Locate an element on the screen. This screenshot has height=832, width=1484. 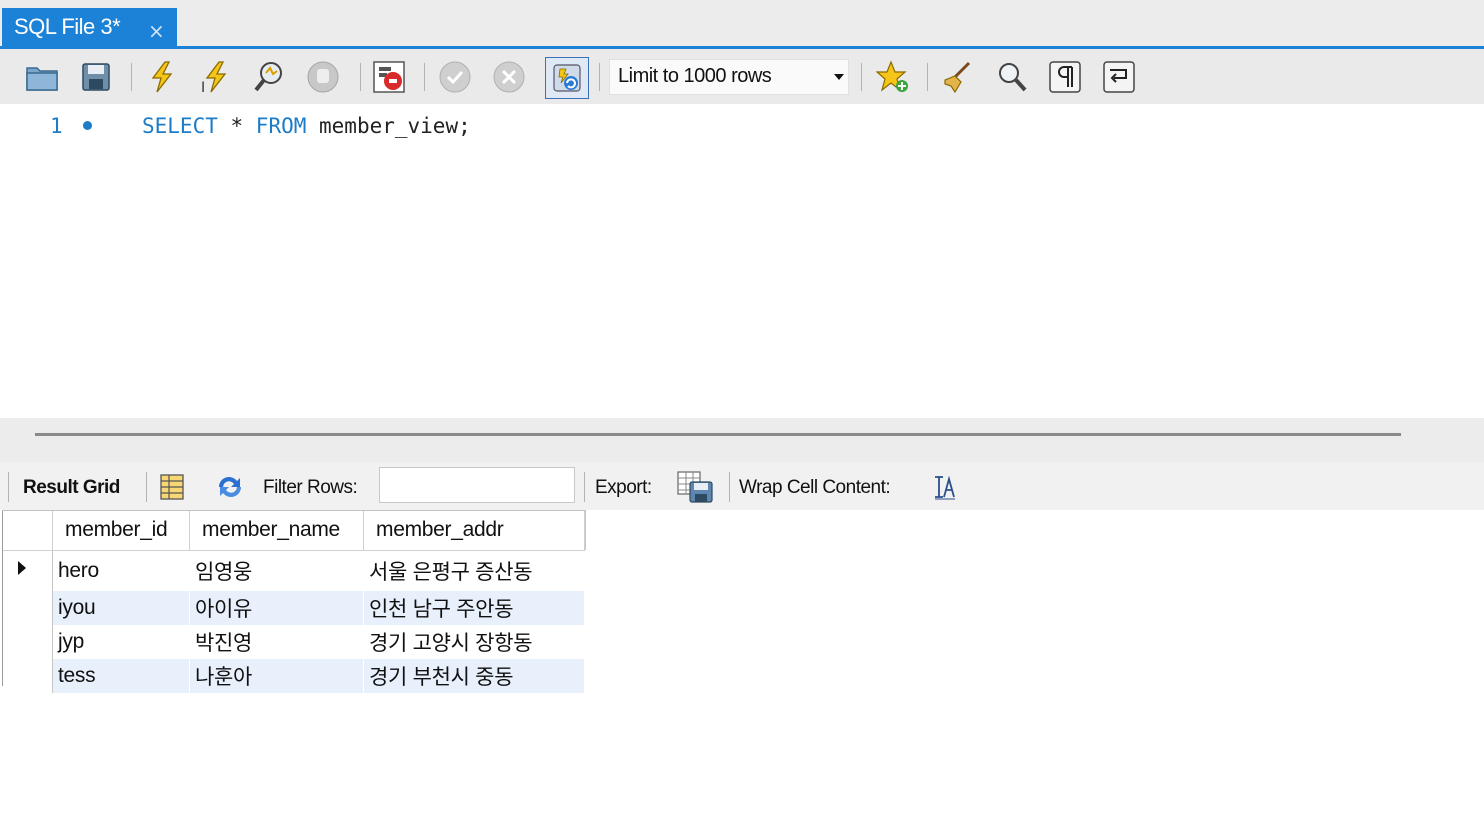
save-icon is located at coordinates (96, 77).